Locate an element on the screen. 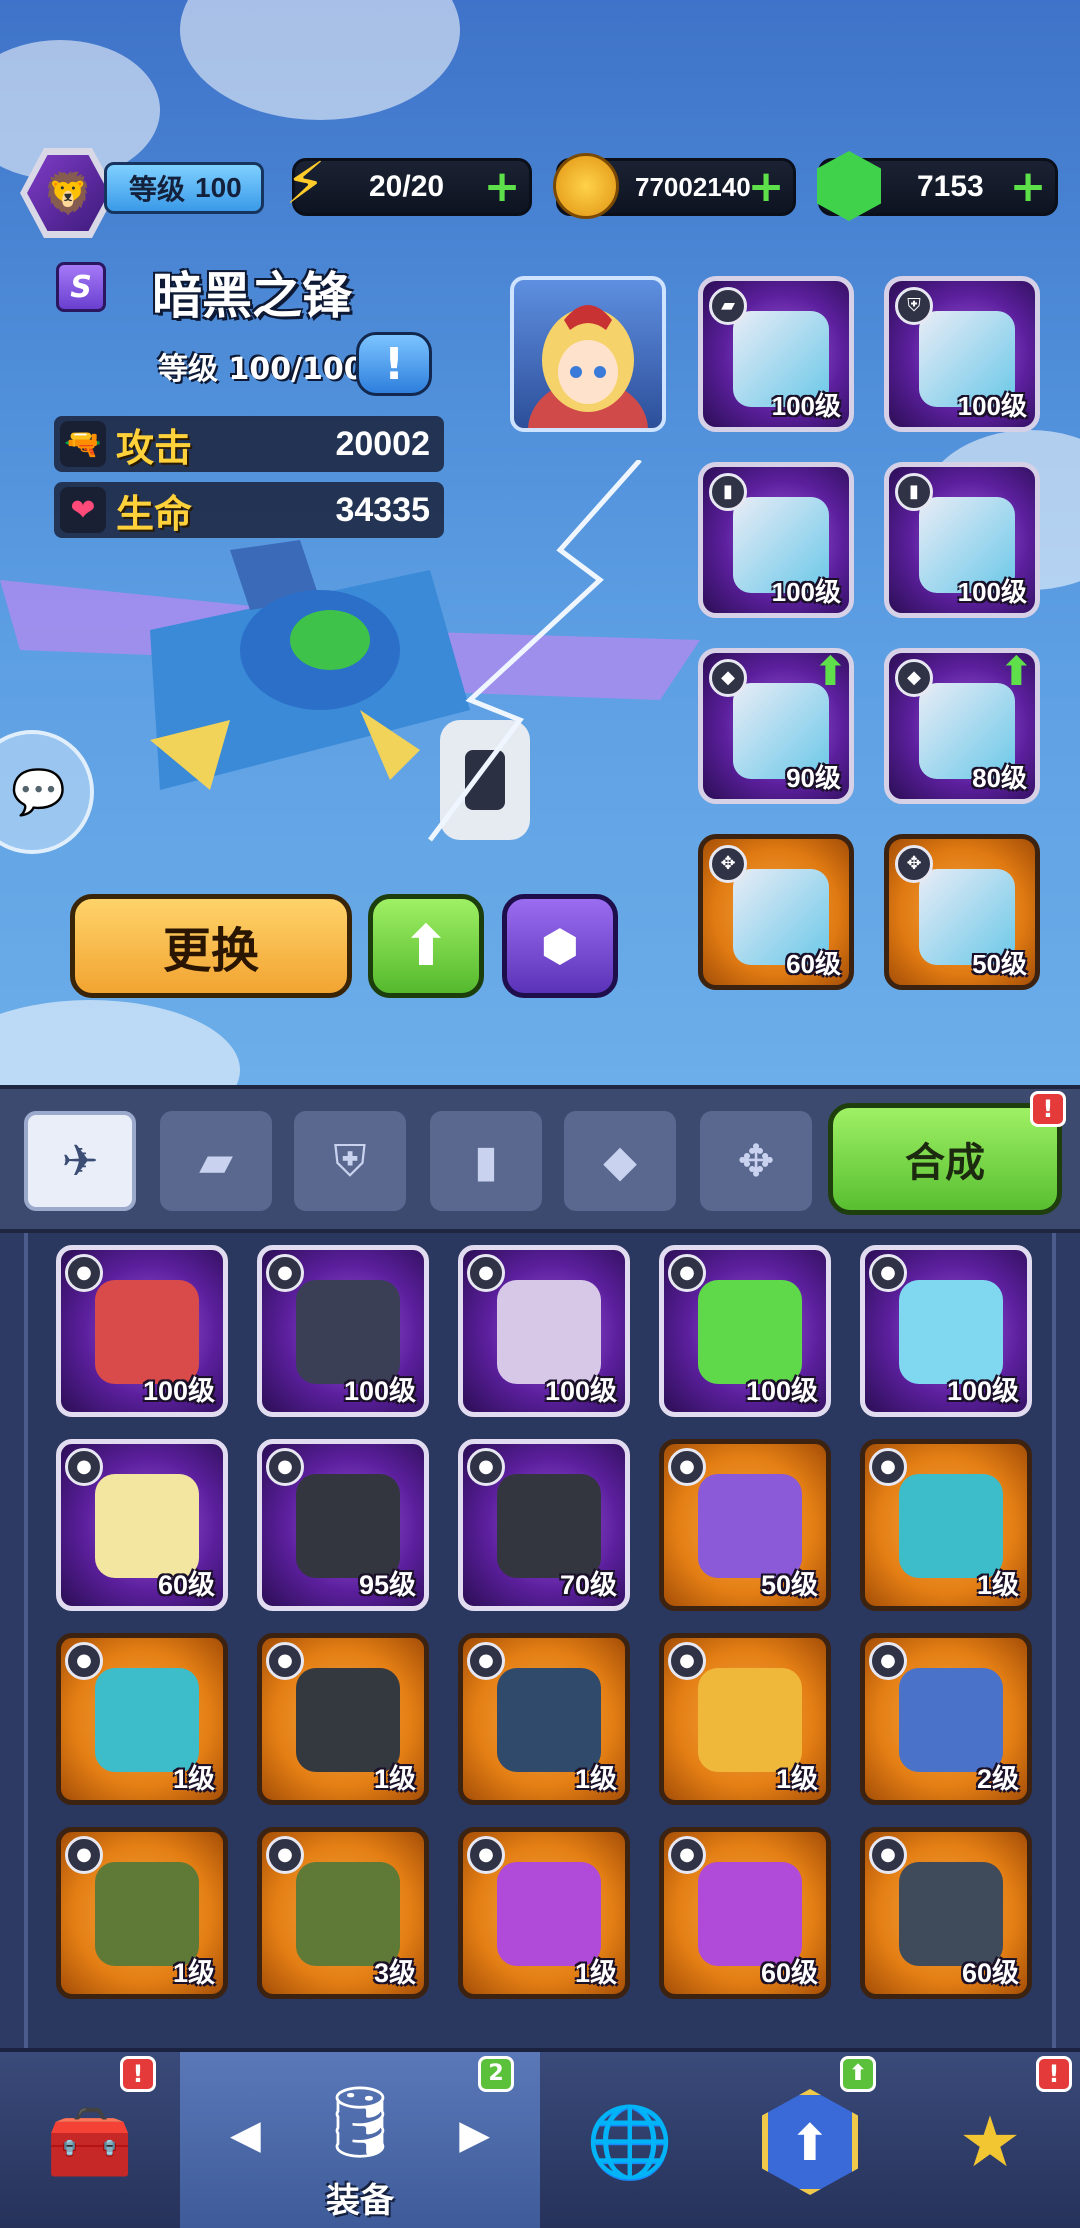 The image size is (1080, 2228). merge-button: 合成 is located at coordinates (945, 1159).